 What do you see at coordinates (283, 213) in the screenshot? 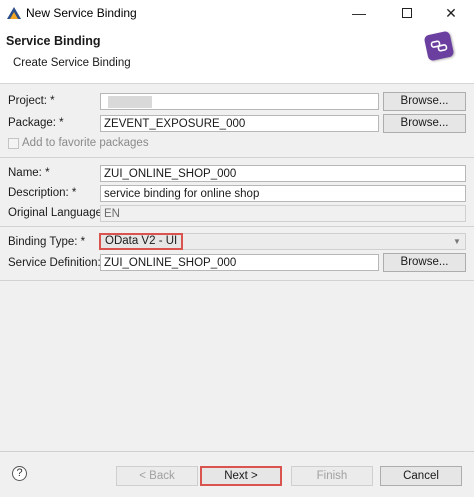
I see `original-language-field: EN` at bounding box center [283, 213].